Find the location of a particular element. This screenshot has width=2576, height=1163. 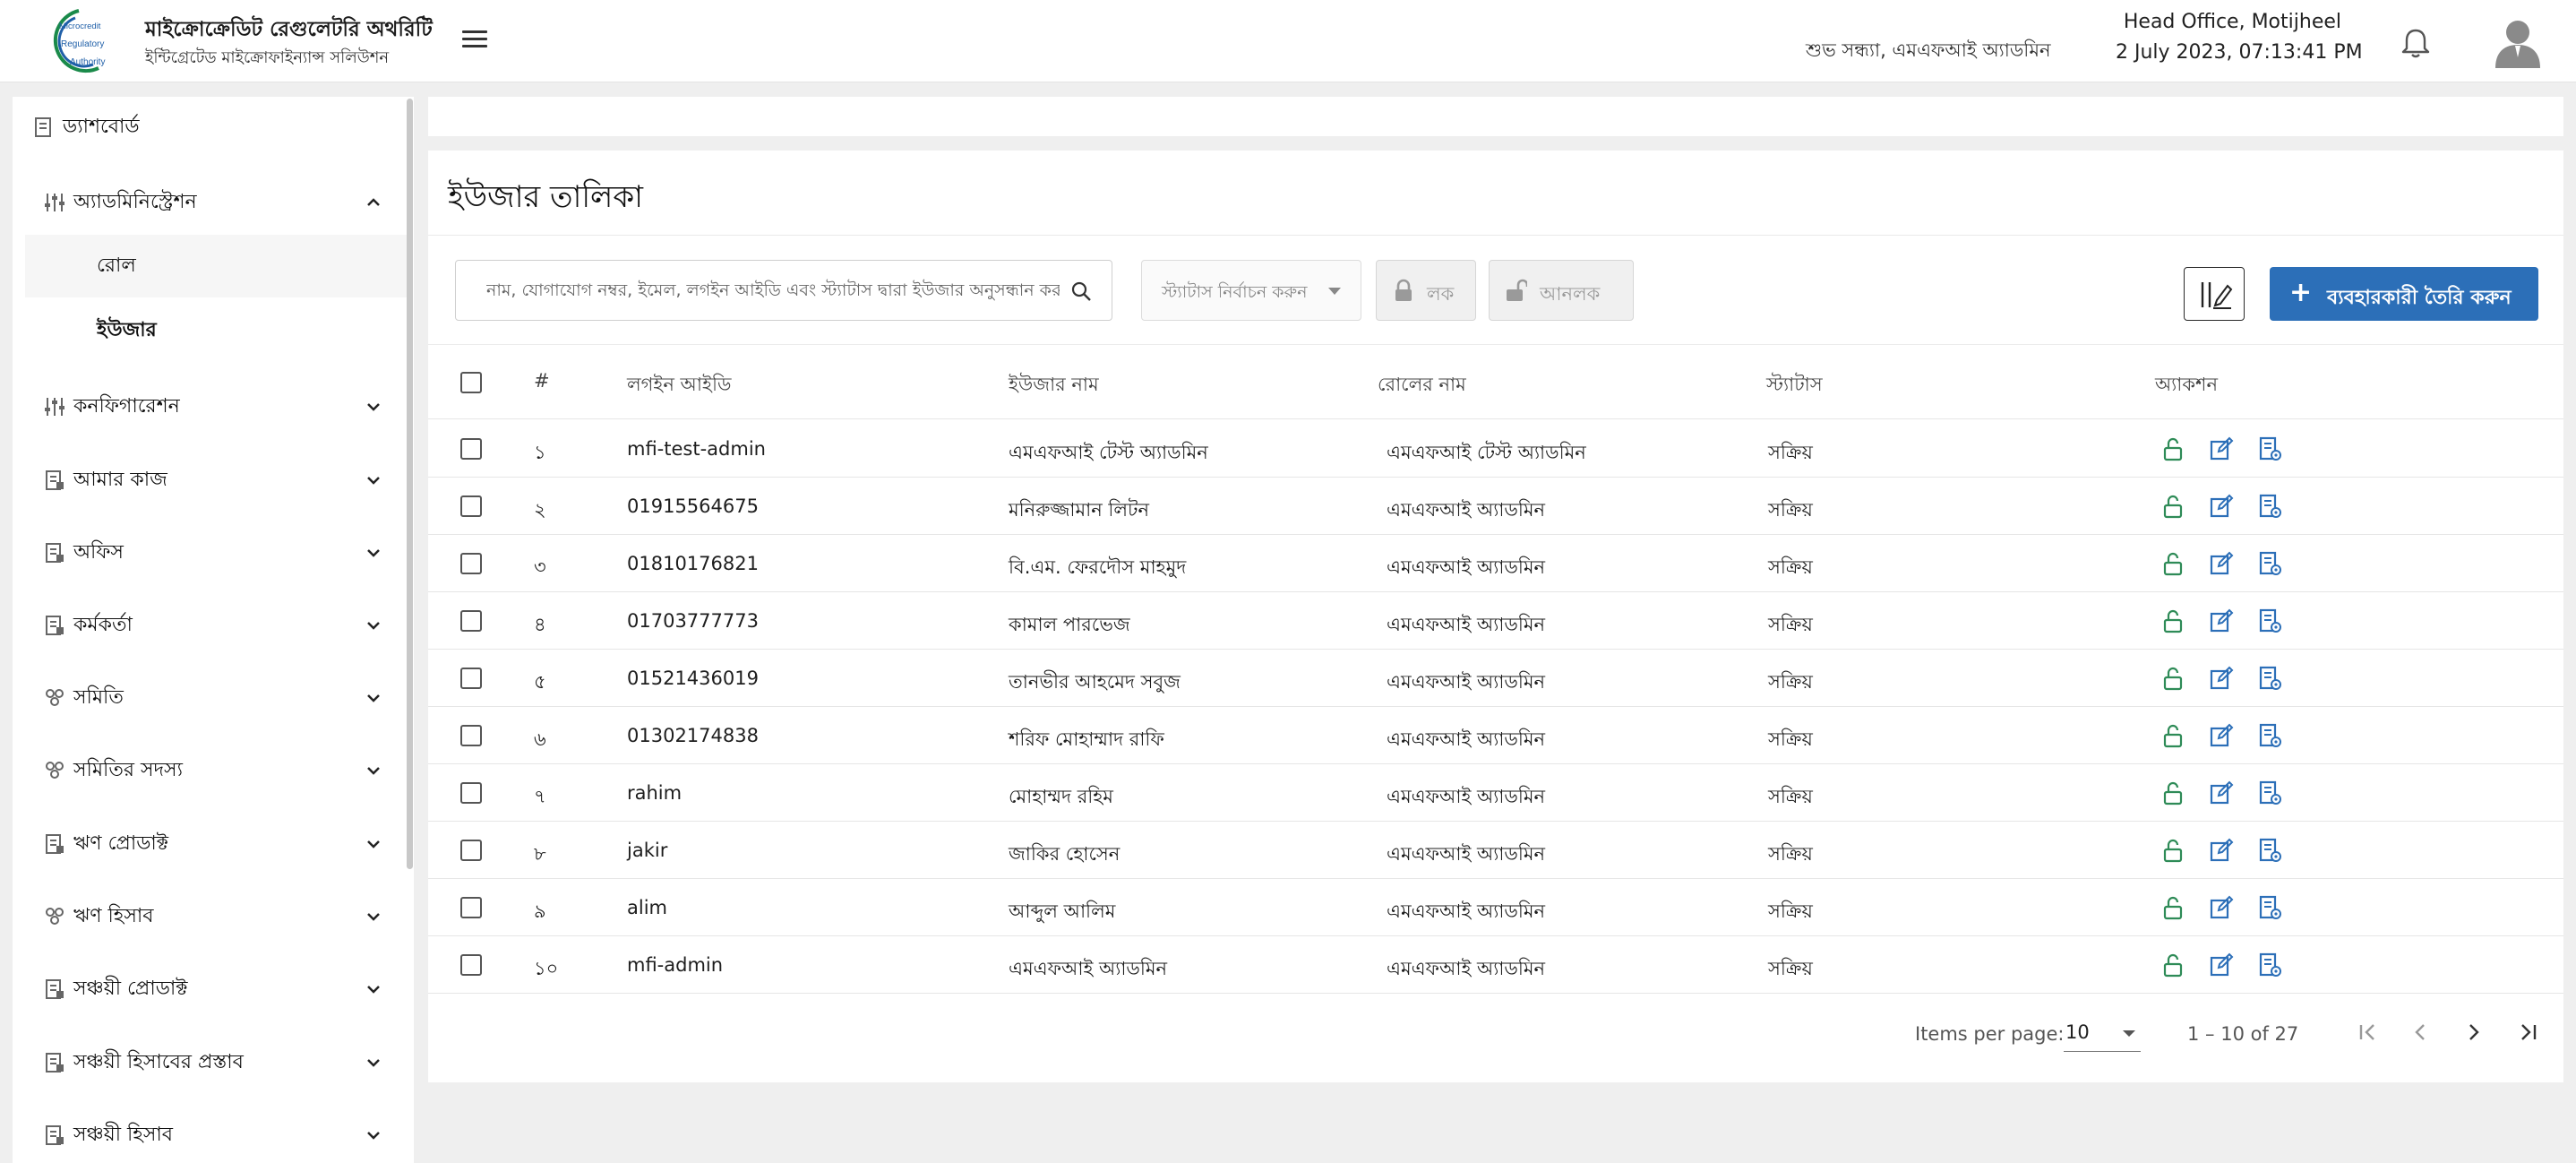

cell-user-name: এমএফআই অ্যাডমিন is located at coordinates (1088, 968).